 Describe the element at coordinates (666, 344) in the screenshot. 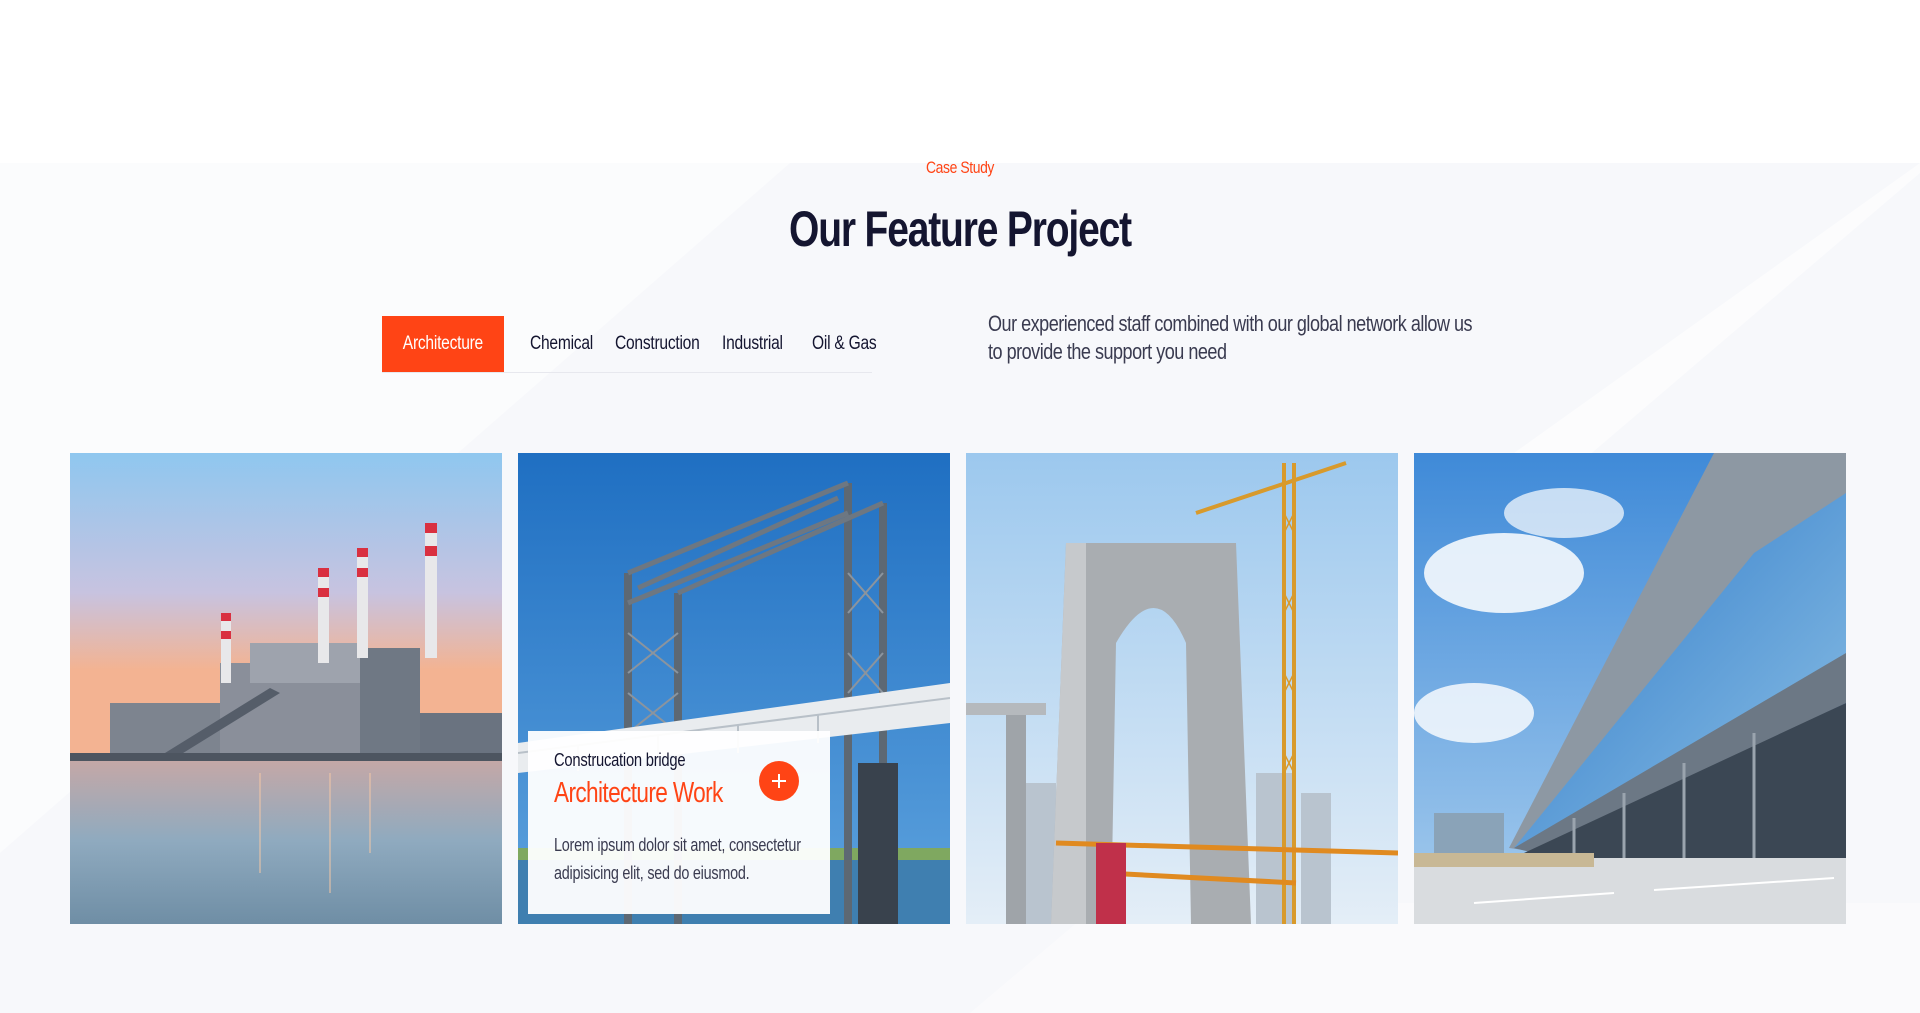

I see `tab-construction: Construction` at that location.